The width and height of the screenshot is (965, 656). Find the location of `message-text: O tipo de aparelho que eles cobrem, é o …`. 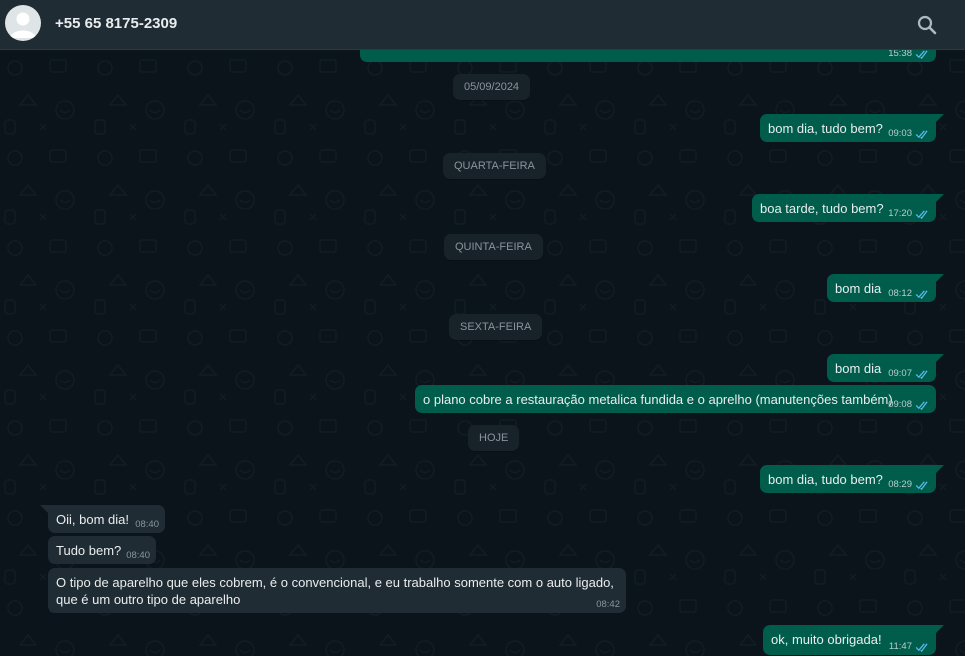

message-text: O tipo de aparelho que eles cobrem, é o … is located at coordinates (335, 591).